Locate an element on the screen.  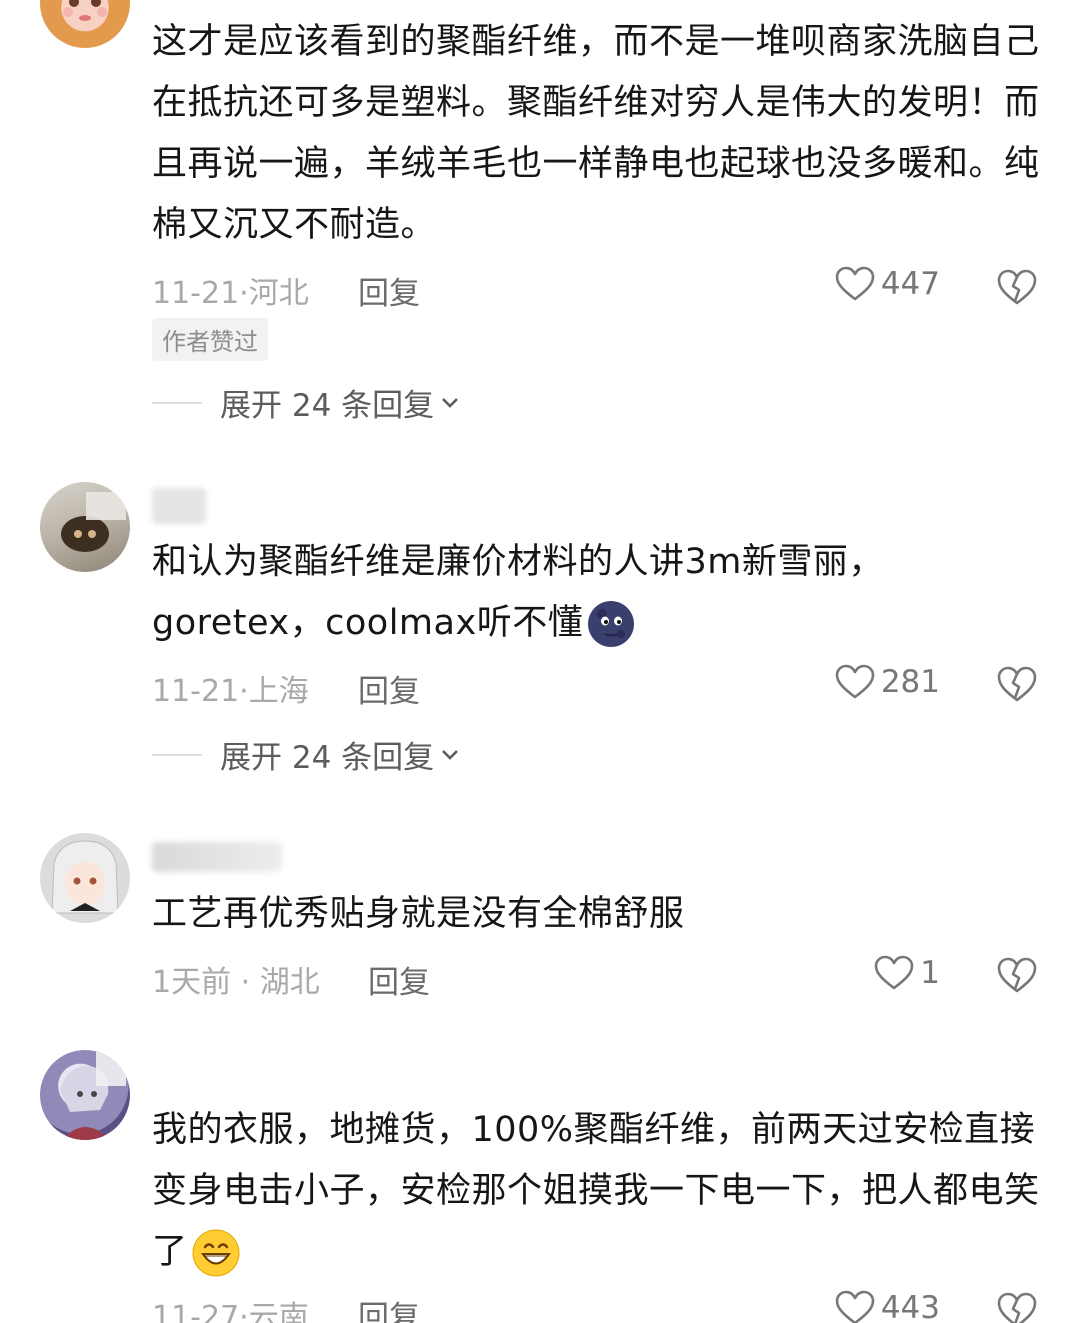
comment-text-content: 和认为聚酯纤维是廉价材料的人讲3m新雪丽，goretex，coolmax听不懂 is located at coordinates (518, 592).